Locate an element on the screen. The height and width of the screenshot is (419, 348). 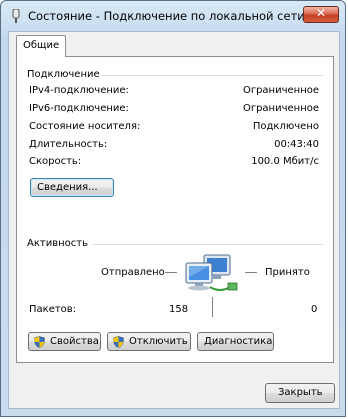
speed-value: 100.0 Мбит/с is located at coordinates (285, 161).